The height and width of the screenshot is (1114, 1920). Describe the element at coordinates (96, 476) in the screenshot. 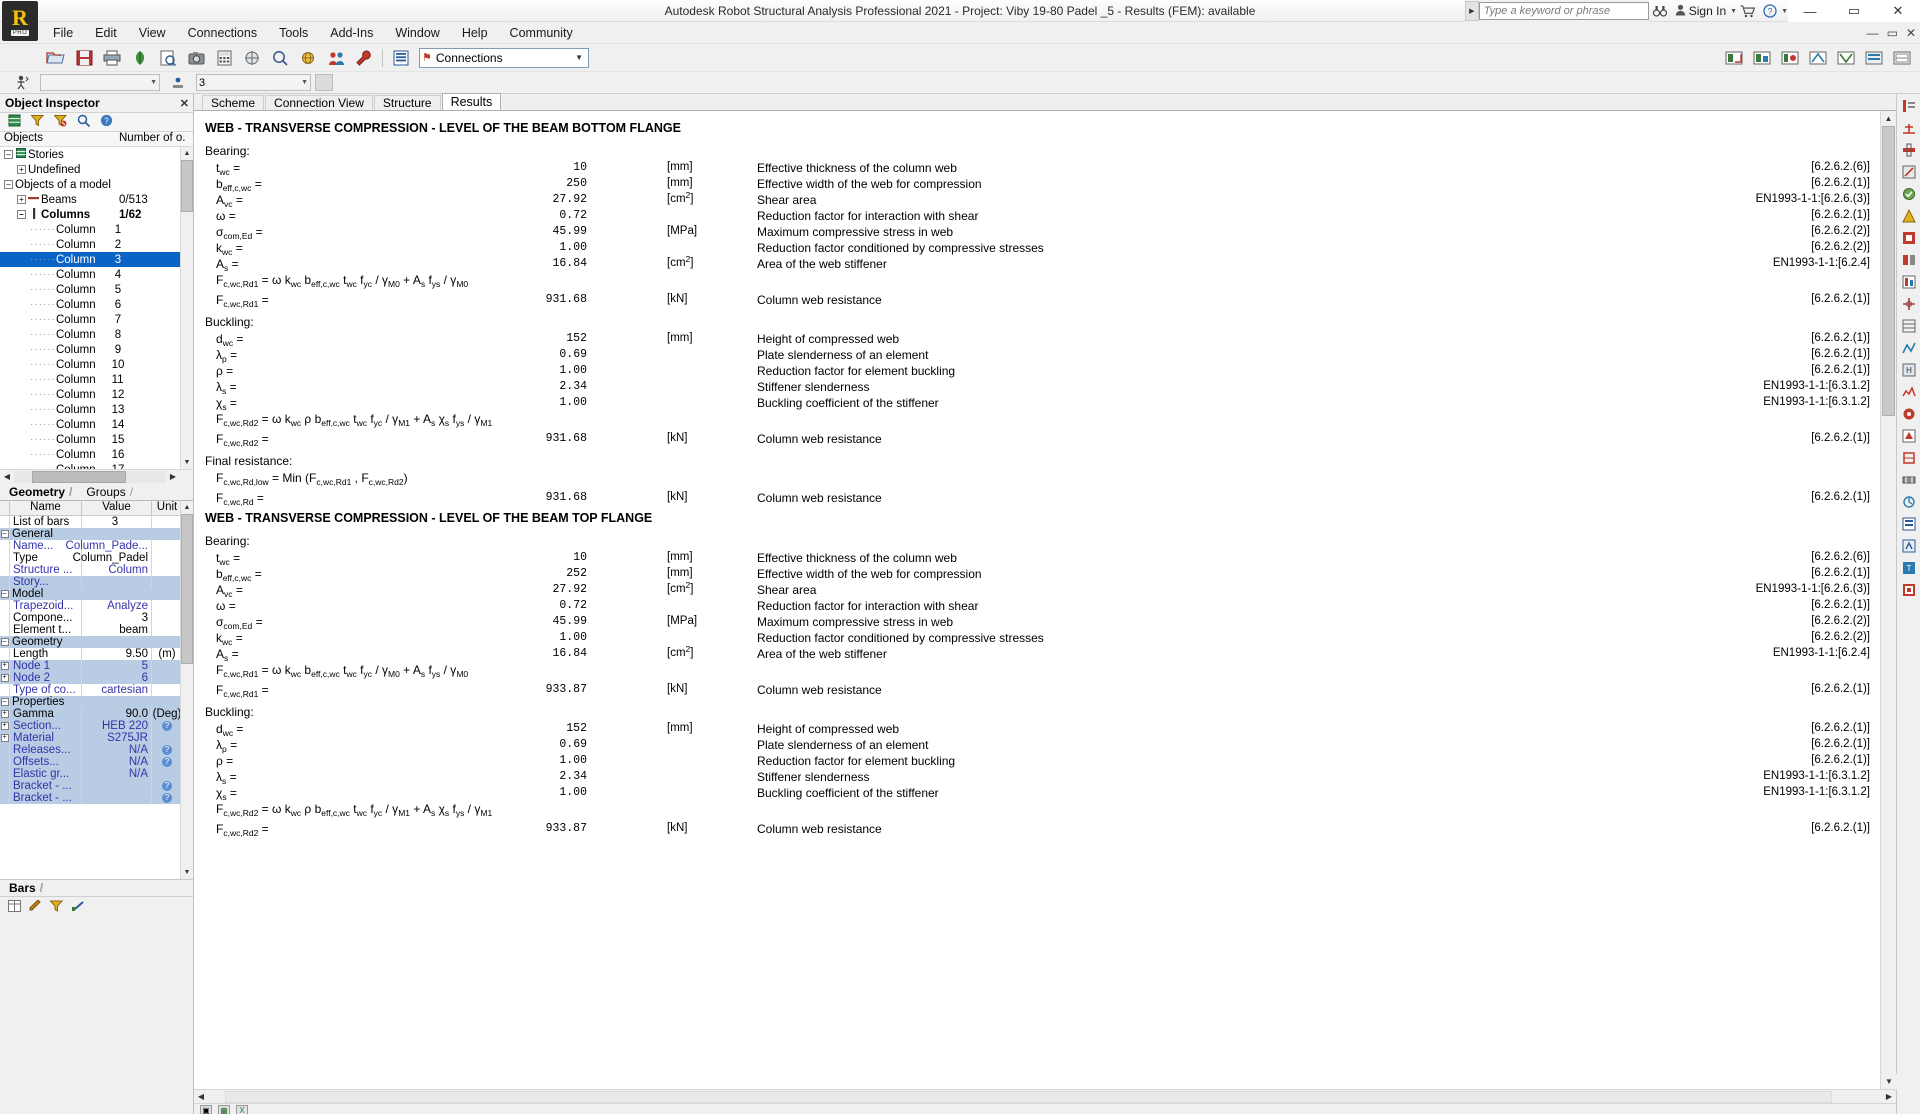

I see `tree-horizontal-scrollbar: ◀ ▶` at that location.